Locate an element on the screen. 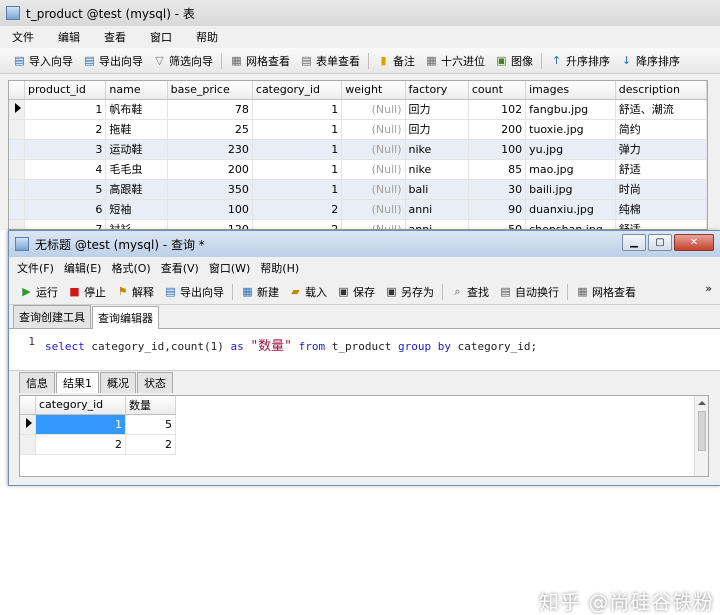  cell: 弹力 is located at coordinates (661, 149).